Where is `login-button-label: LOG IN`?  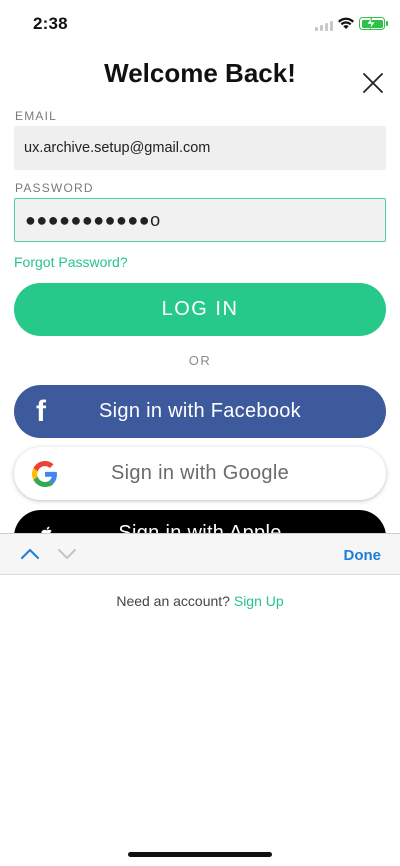 login-button-label: LOG IN is located at coordinates (200, 309).